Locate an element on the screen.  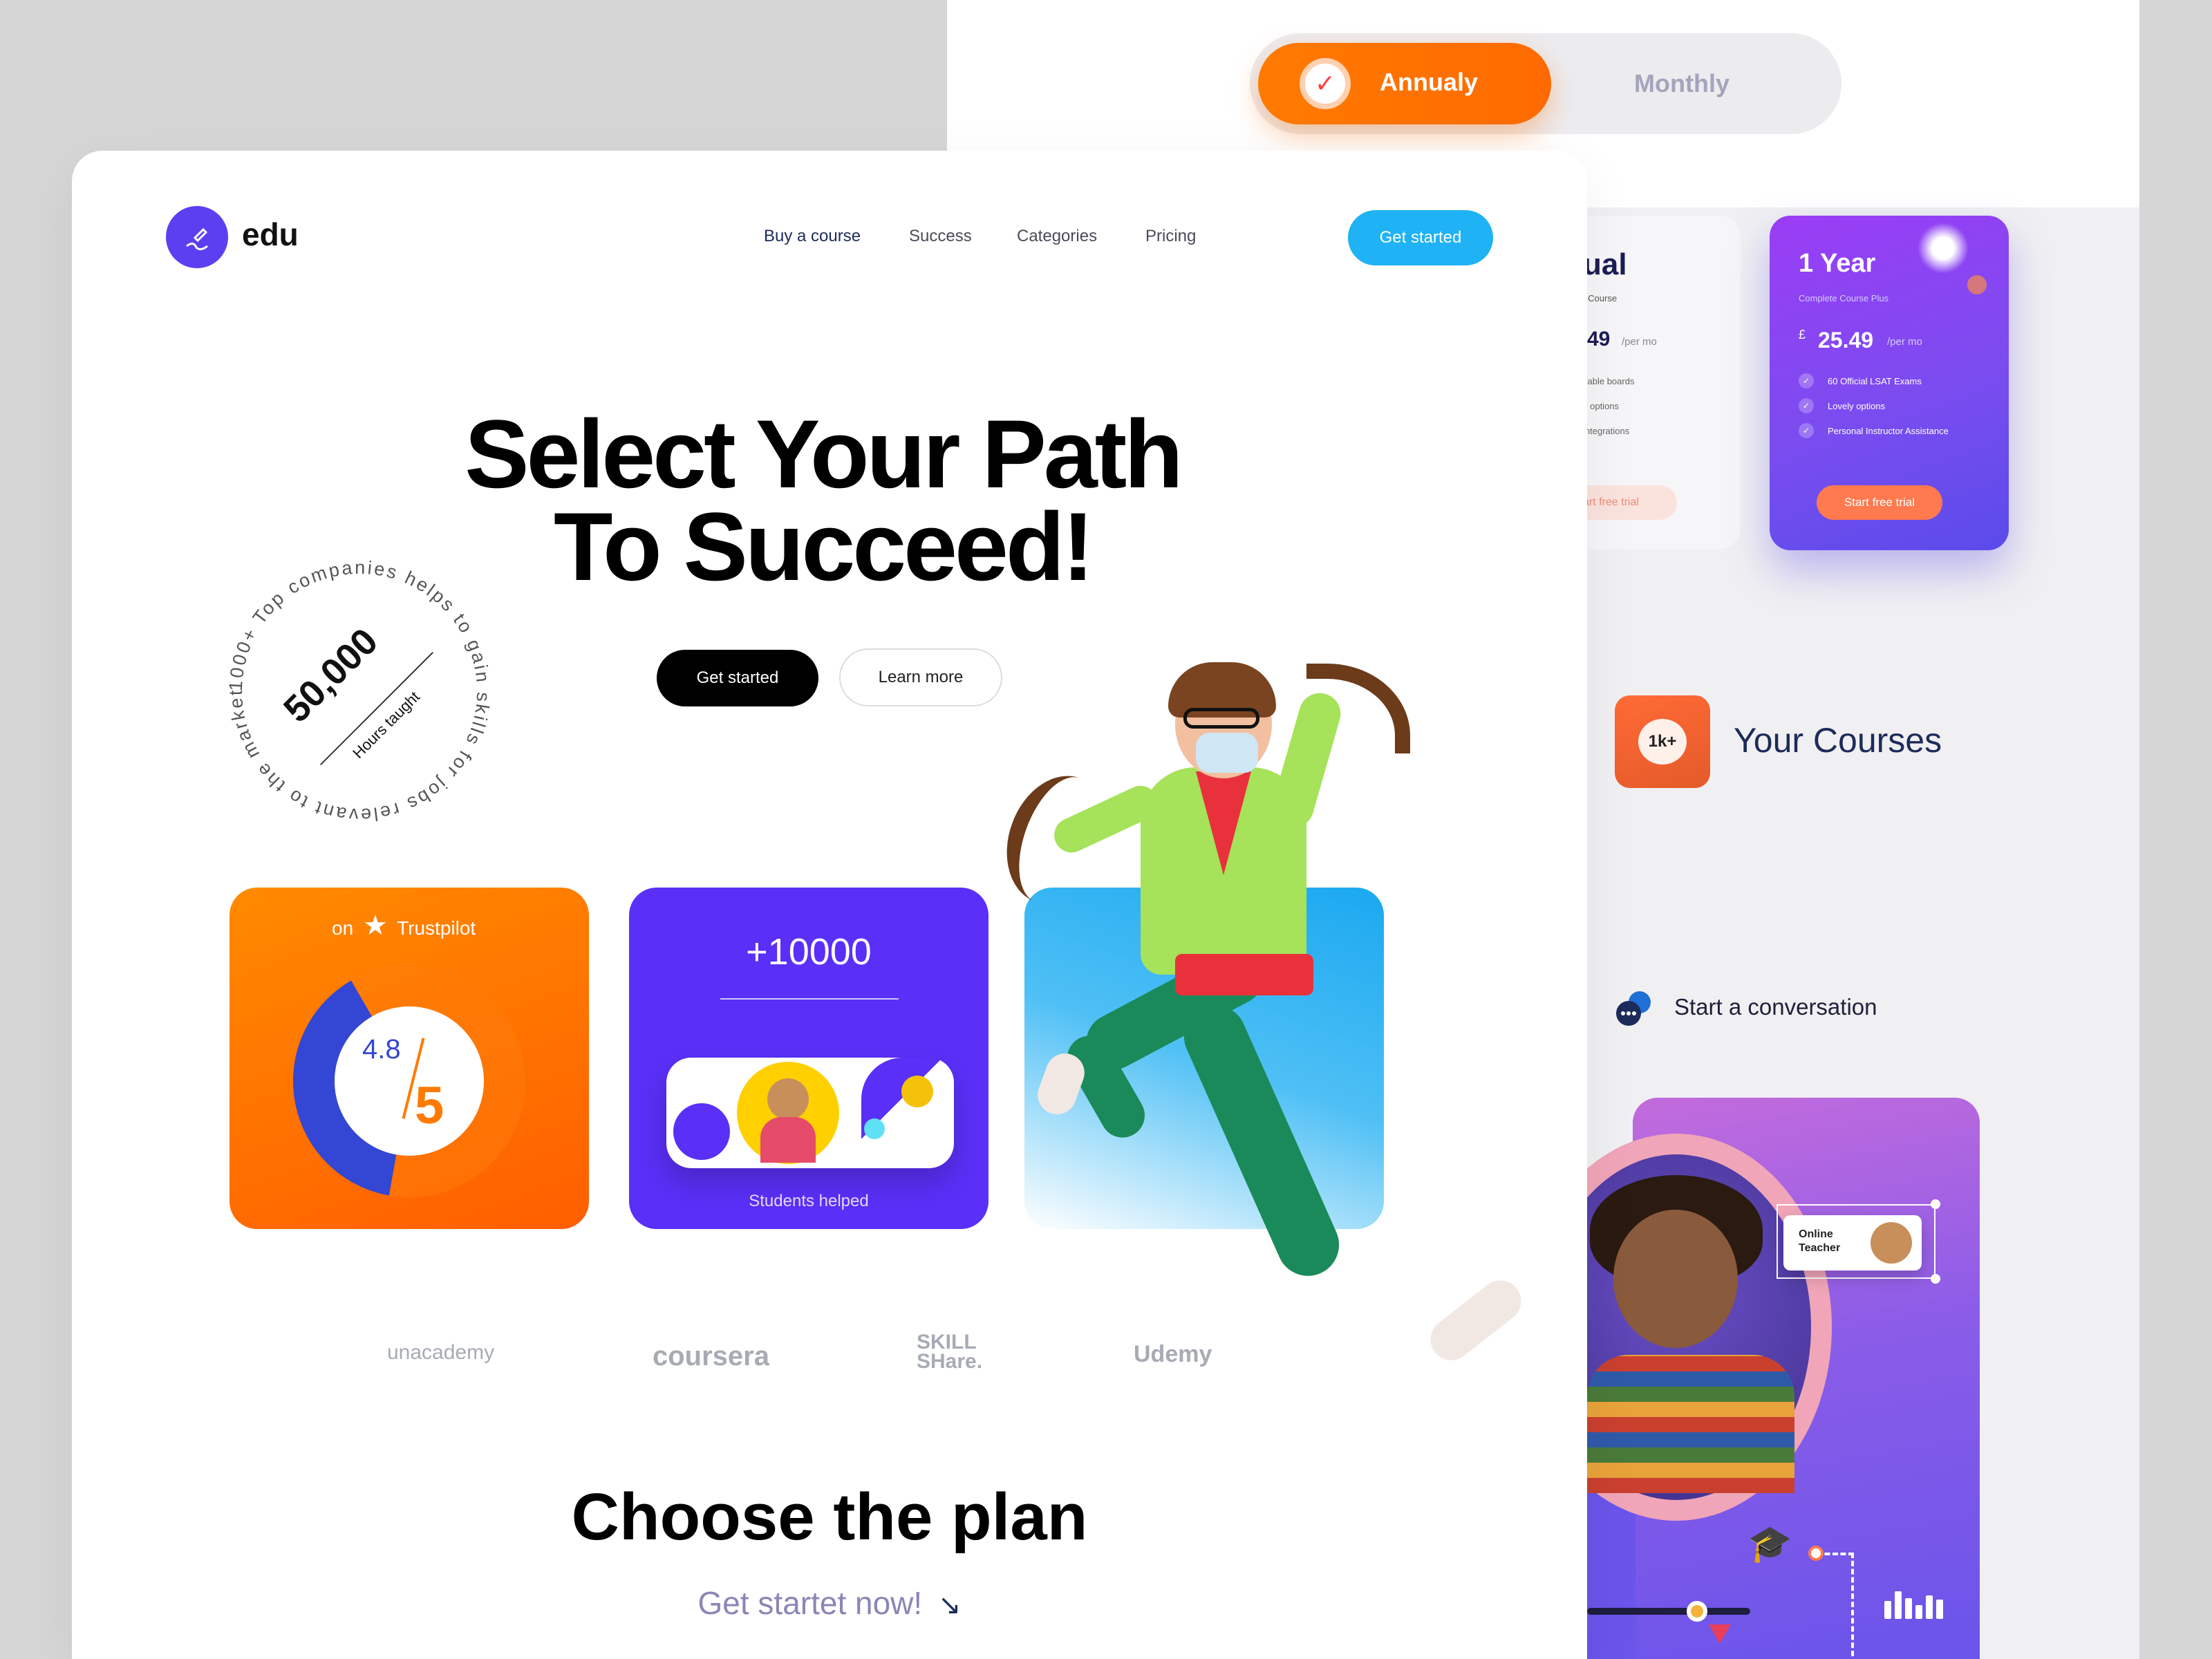
trust-prefix: on is located at coordinates (343, 928).